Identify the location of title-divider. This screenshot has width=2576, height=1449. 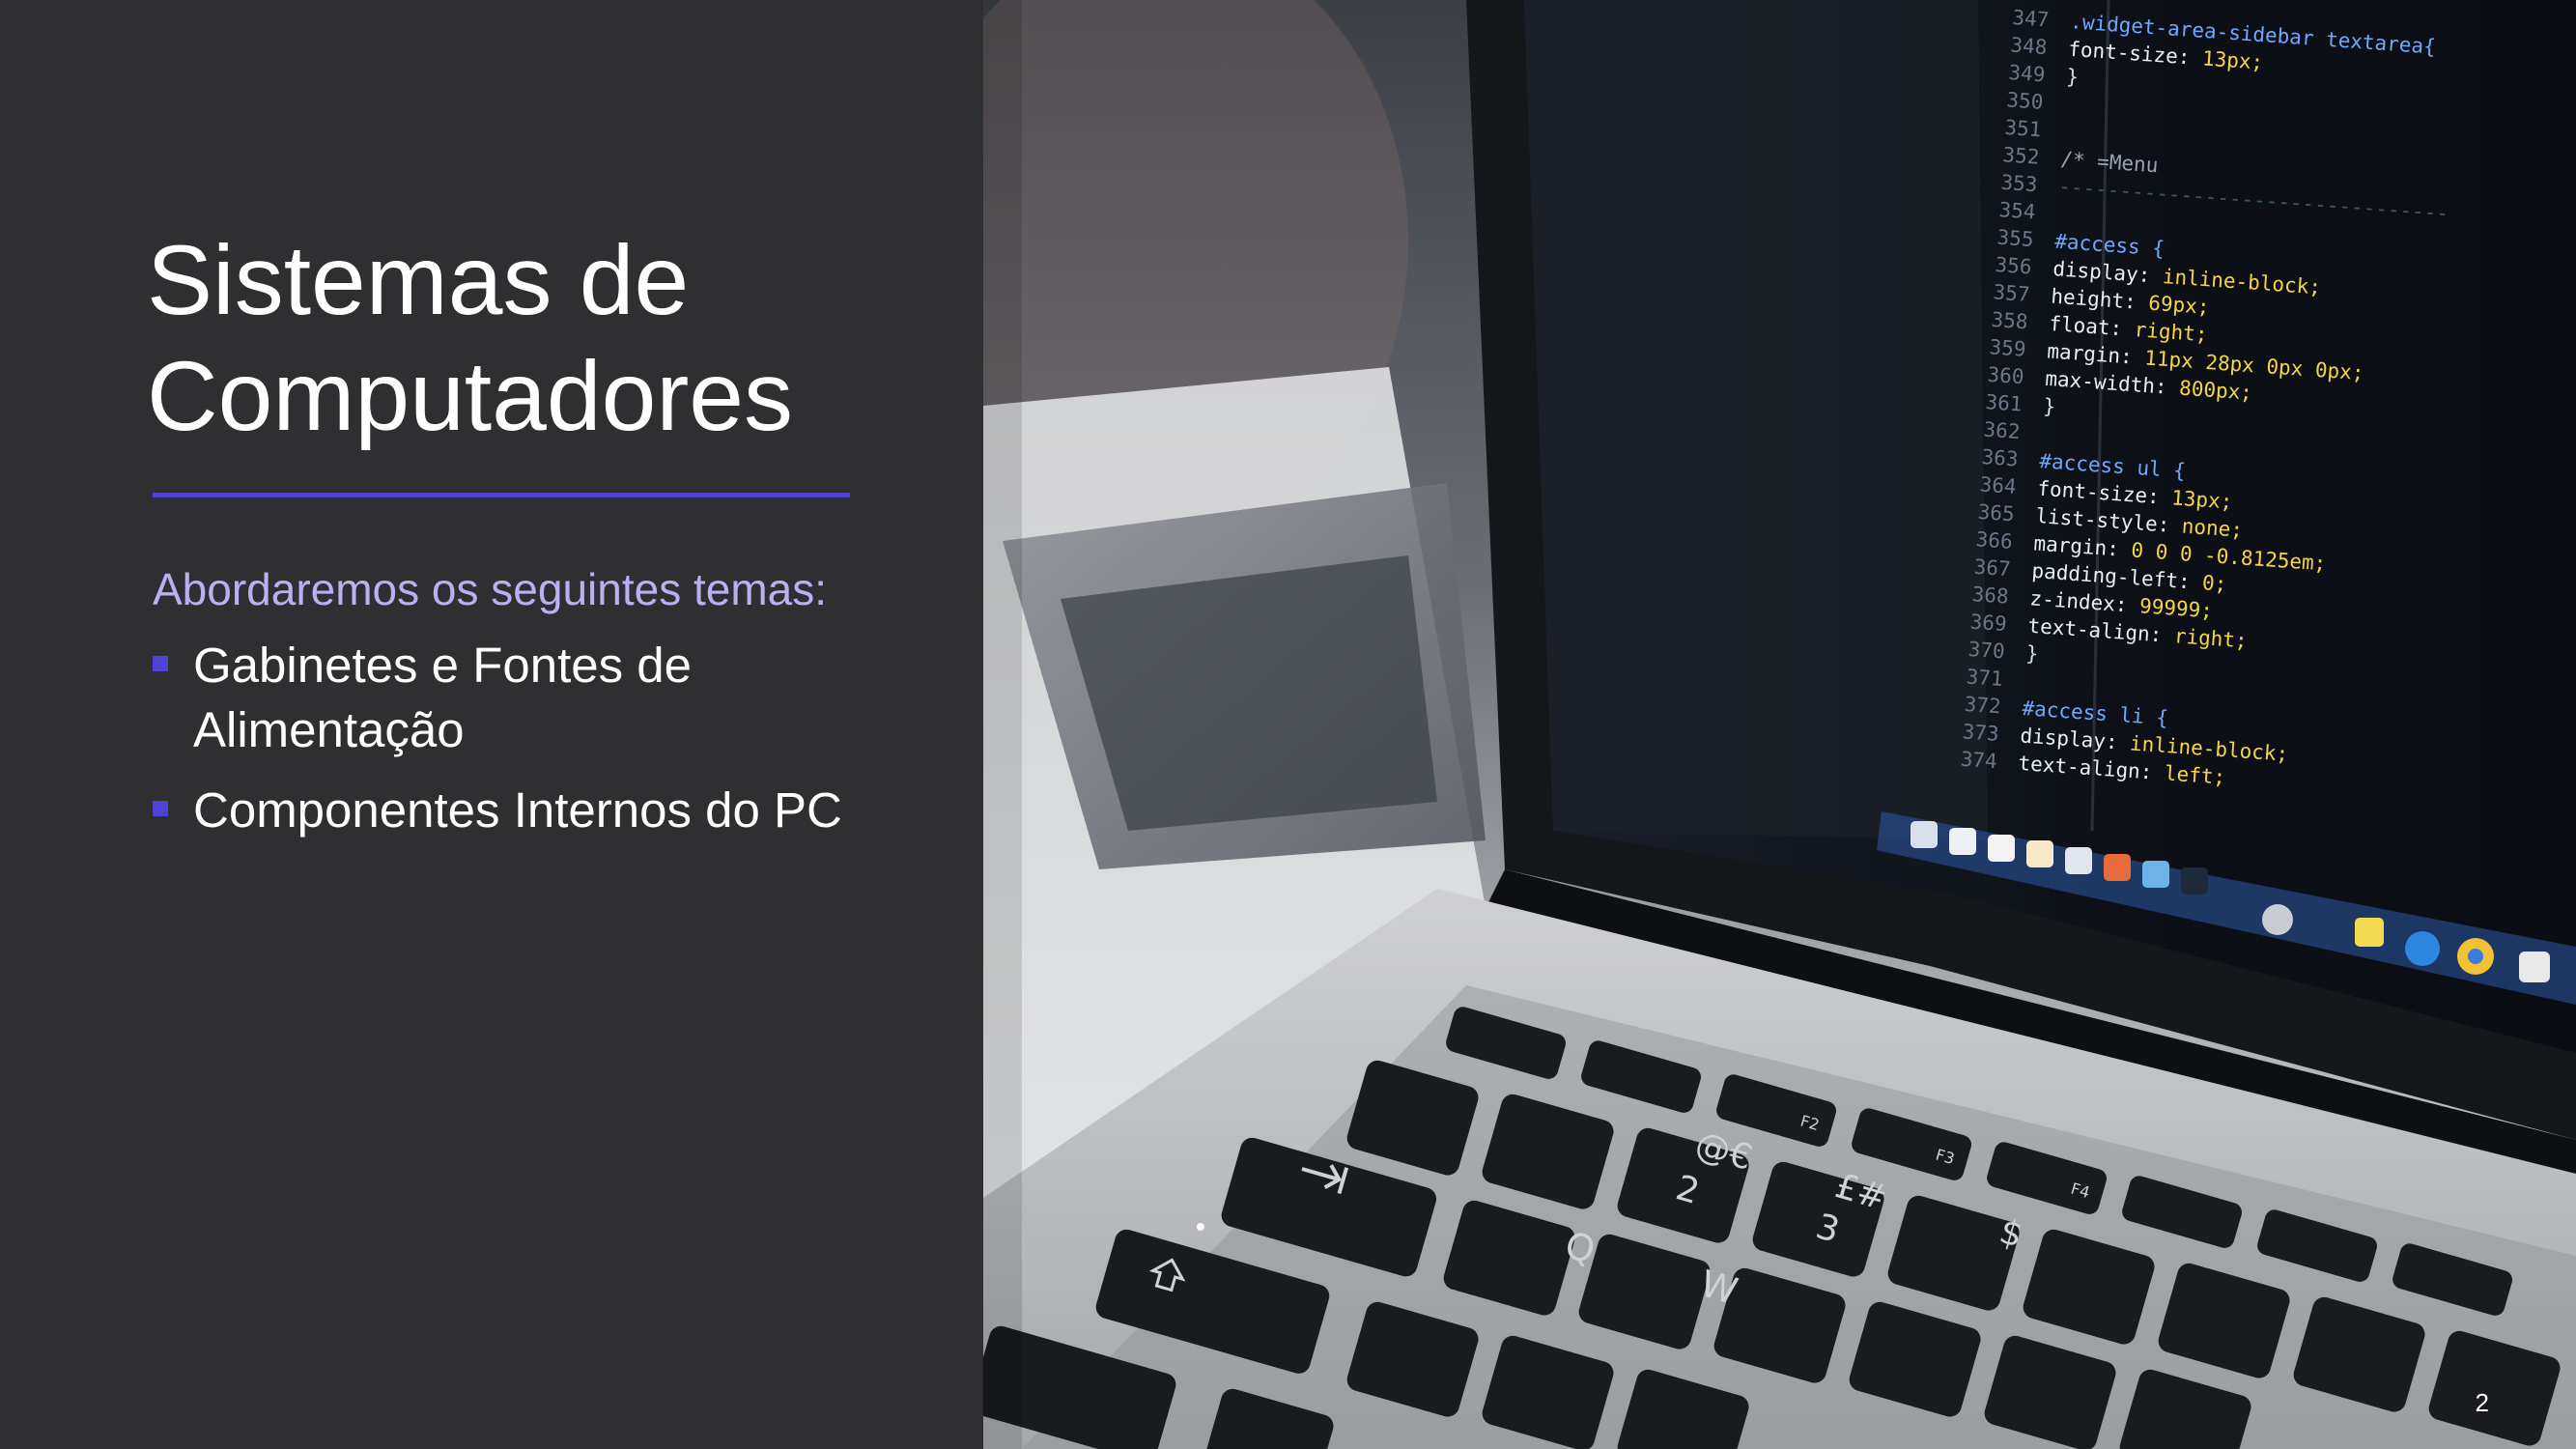
(501, 495).